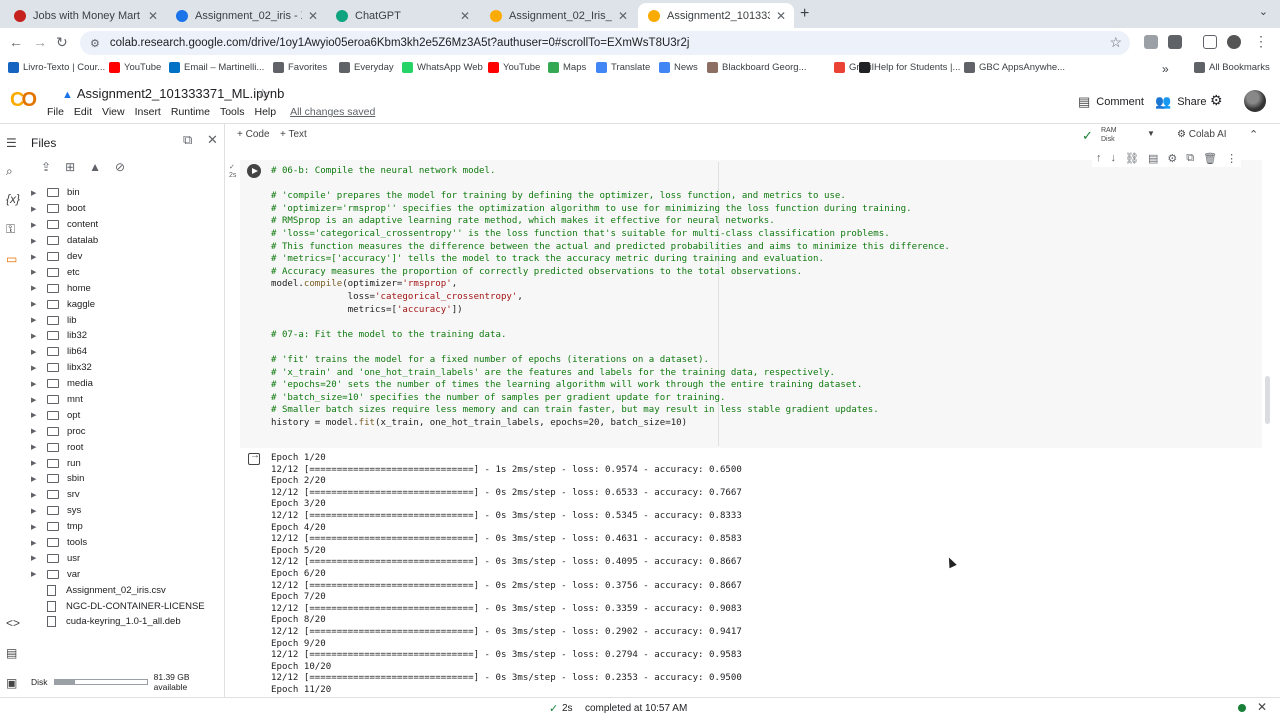 The image size is (1280, 720). Describe the element at coordinates (265, 112) in the screenshot. I see `menu-help: Help` at that location.